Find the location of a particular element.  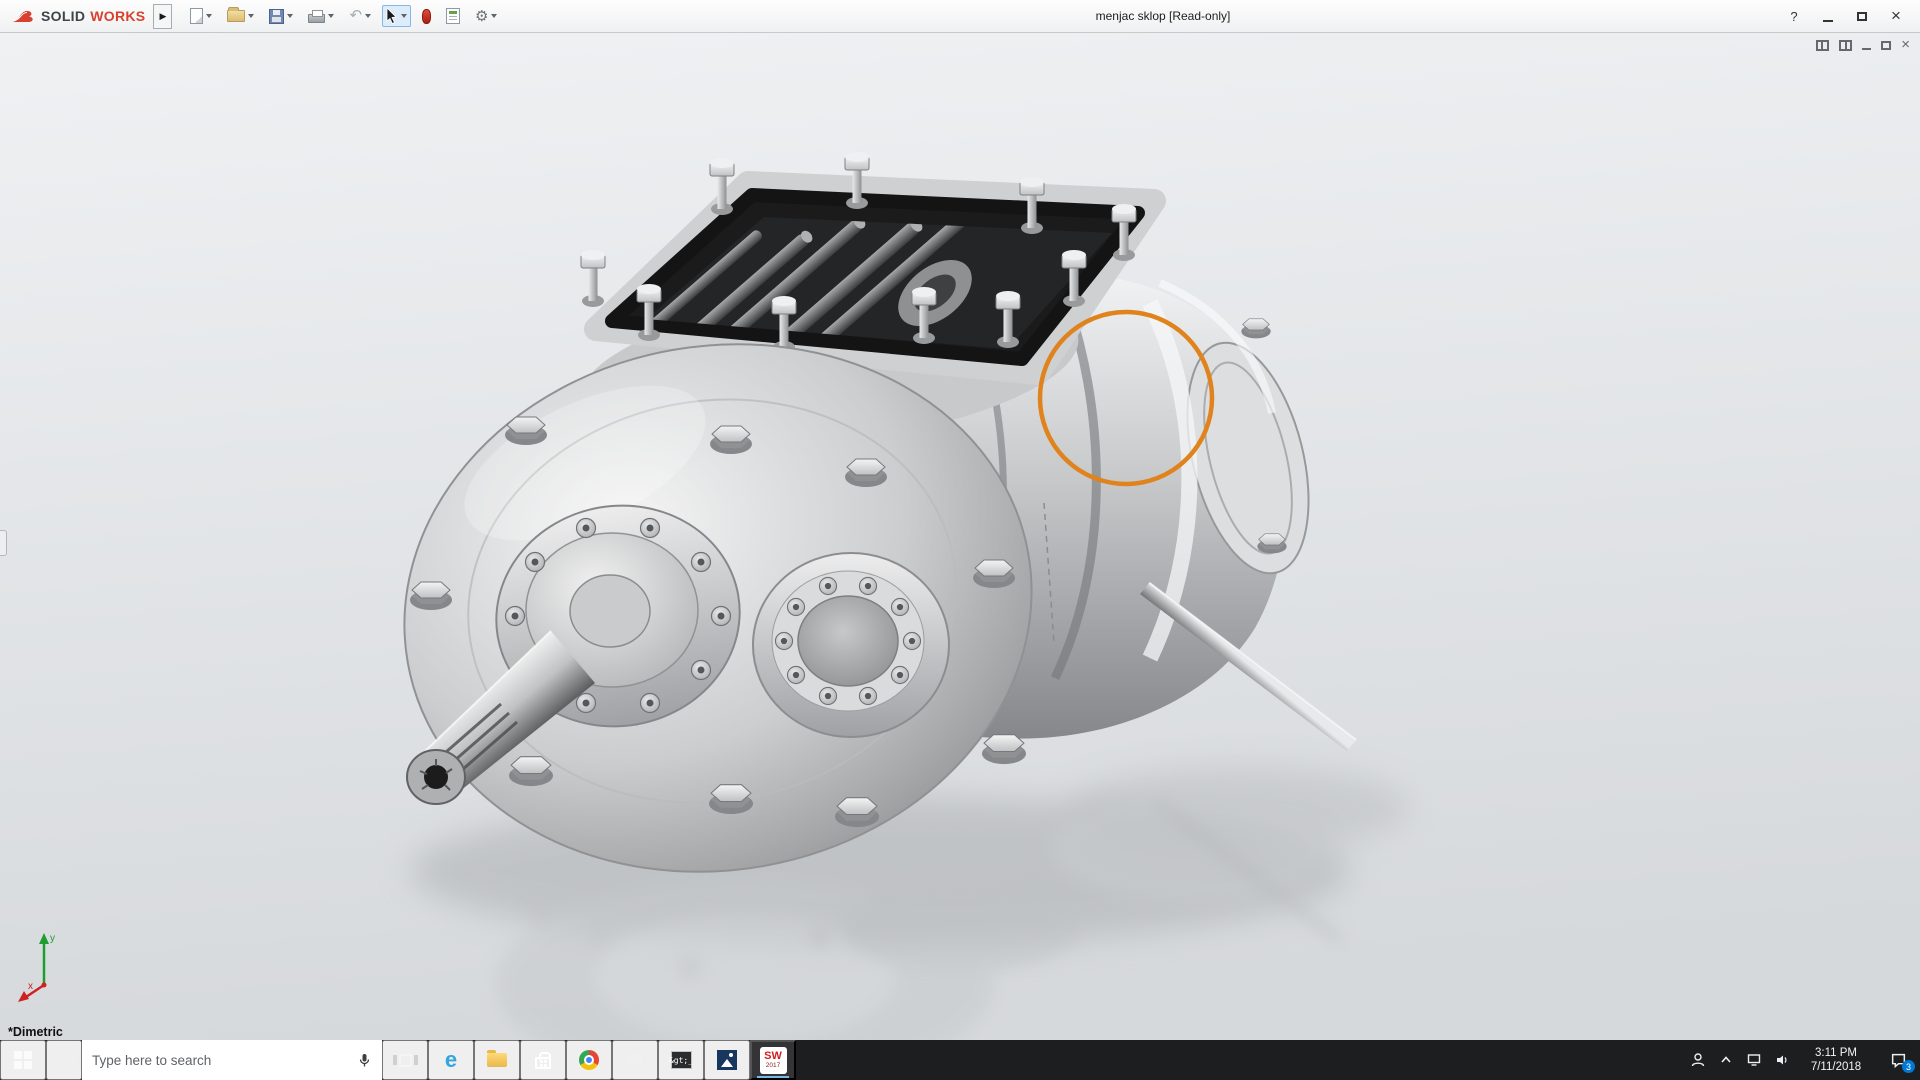

chevron-up-icon is located at coordinates (1726, 1059).